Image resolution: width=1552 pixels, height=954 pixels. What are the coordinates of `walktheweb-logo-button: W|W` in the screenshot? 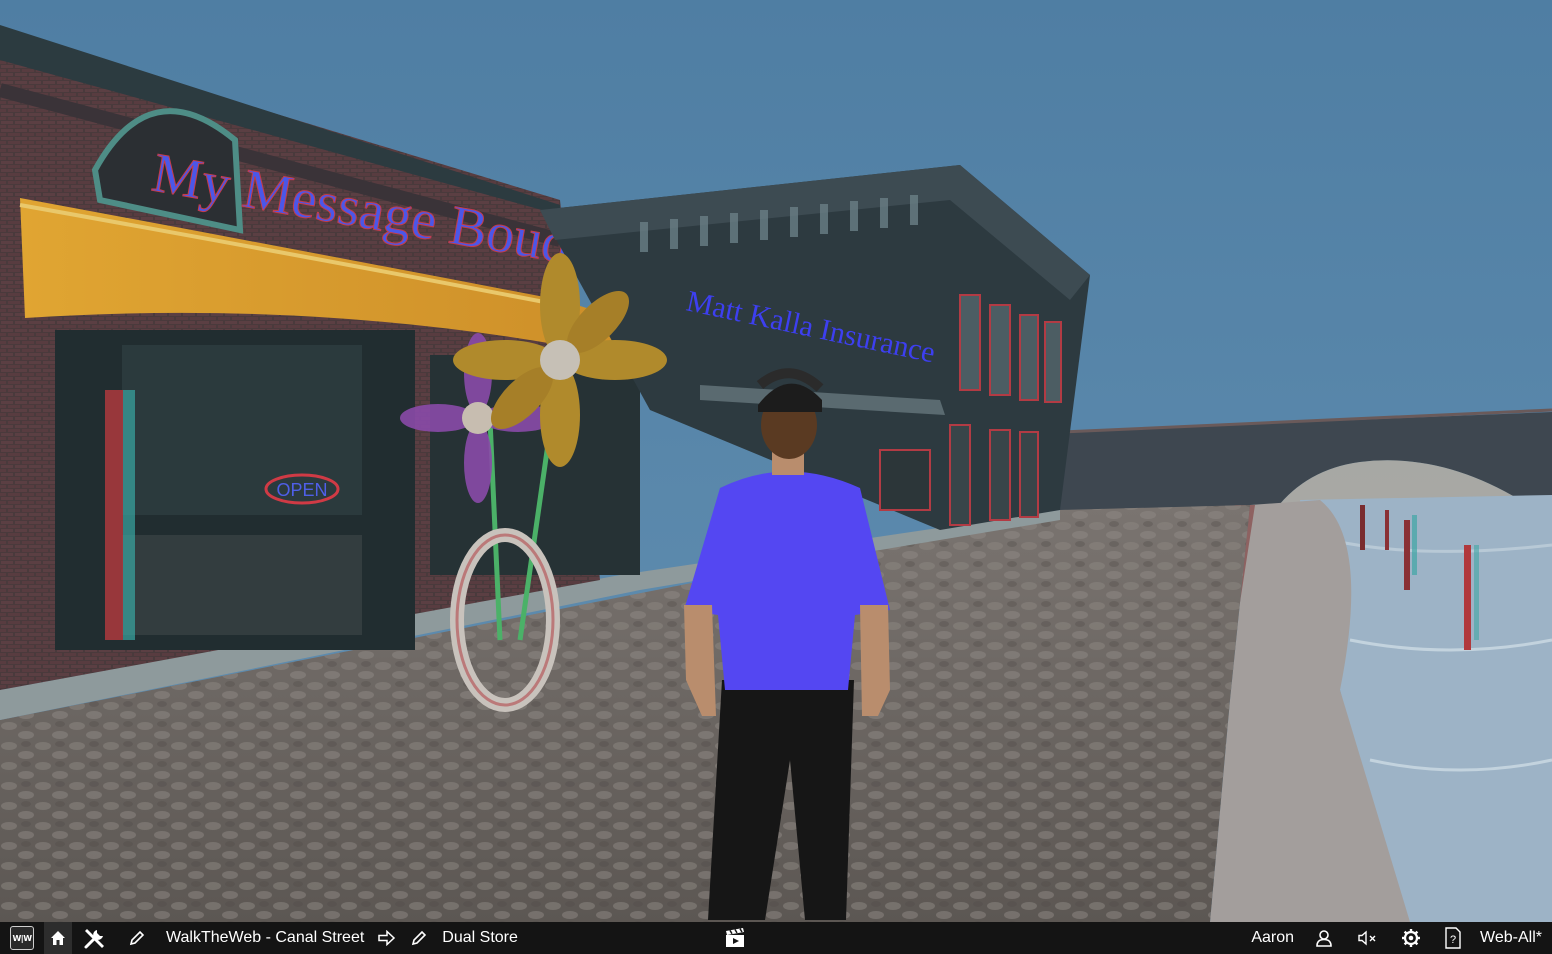 It's located at (22, 938).